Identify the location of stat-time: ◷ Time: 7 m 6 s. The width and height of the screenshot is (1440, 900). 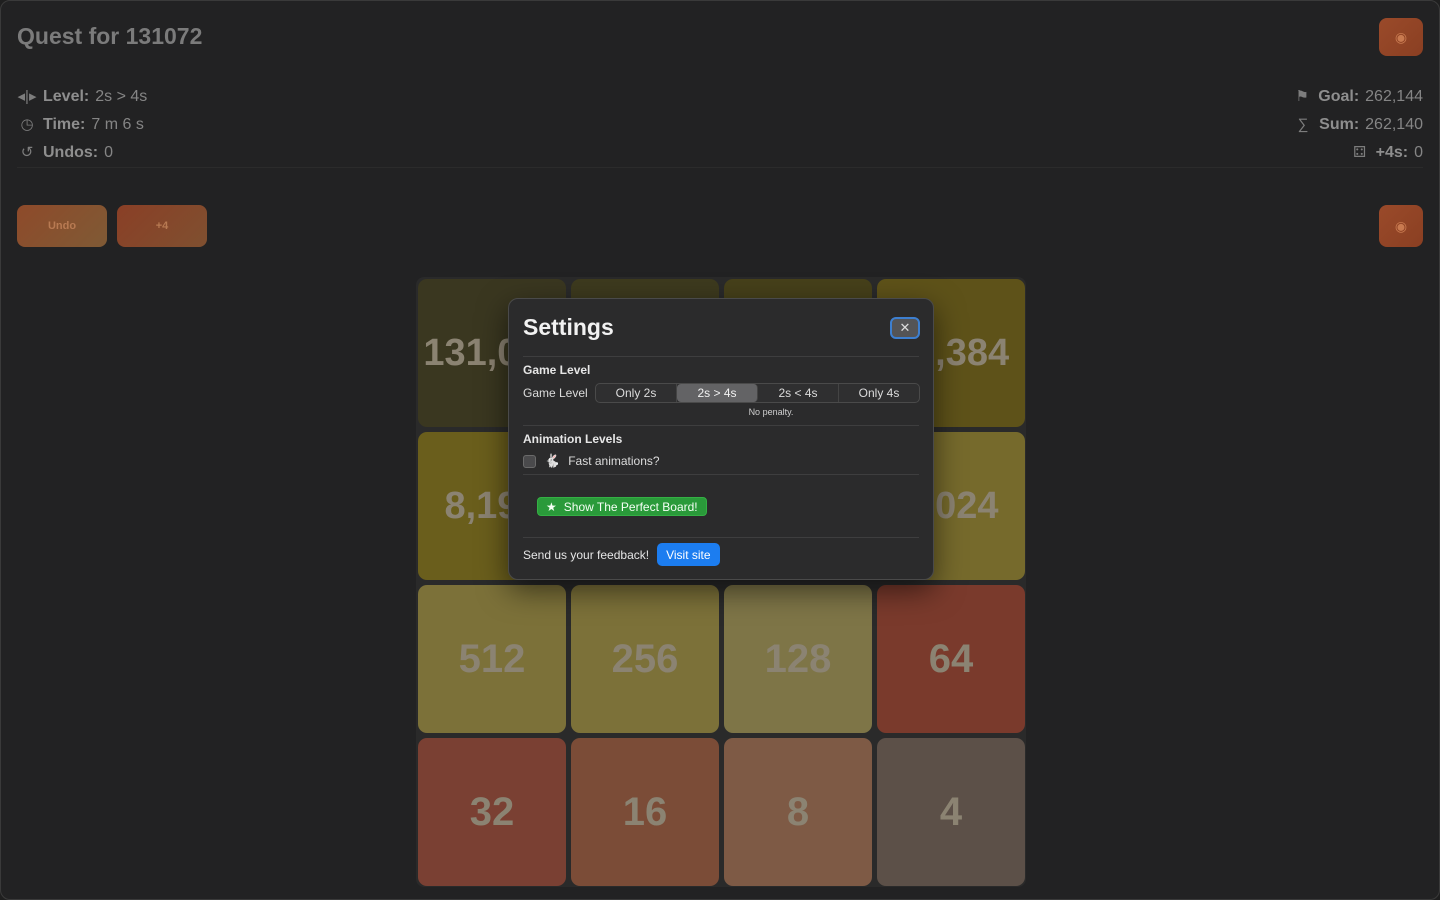
(82, 125).